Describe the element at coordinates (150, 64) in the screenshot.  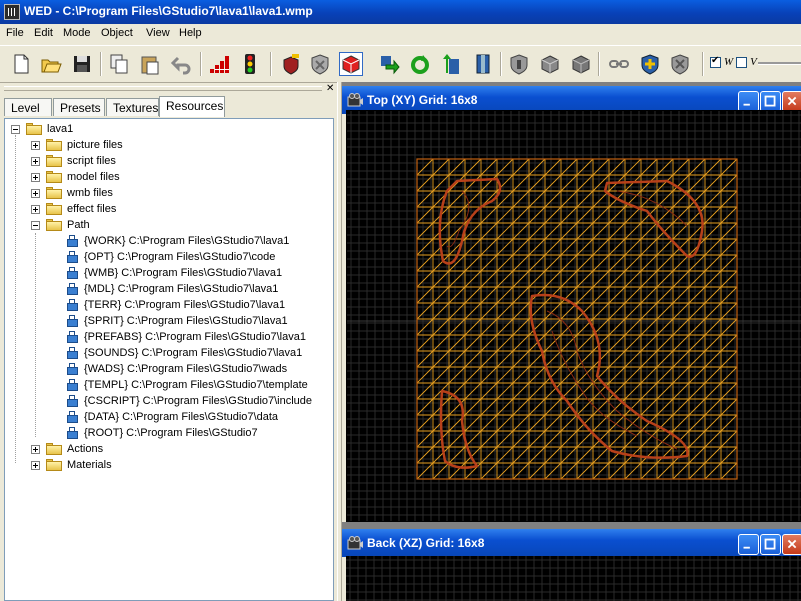
I see `paste-icon` at that location.